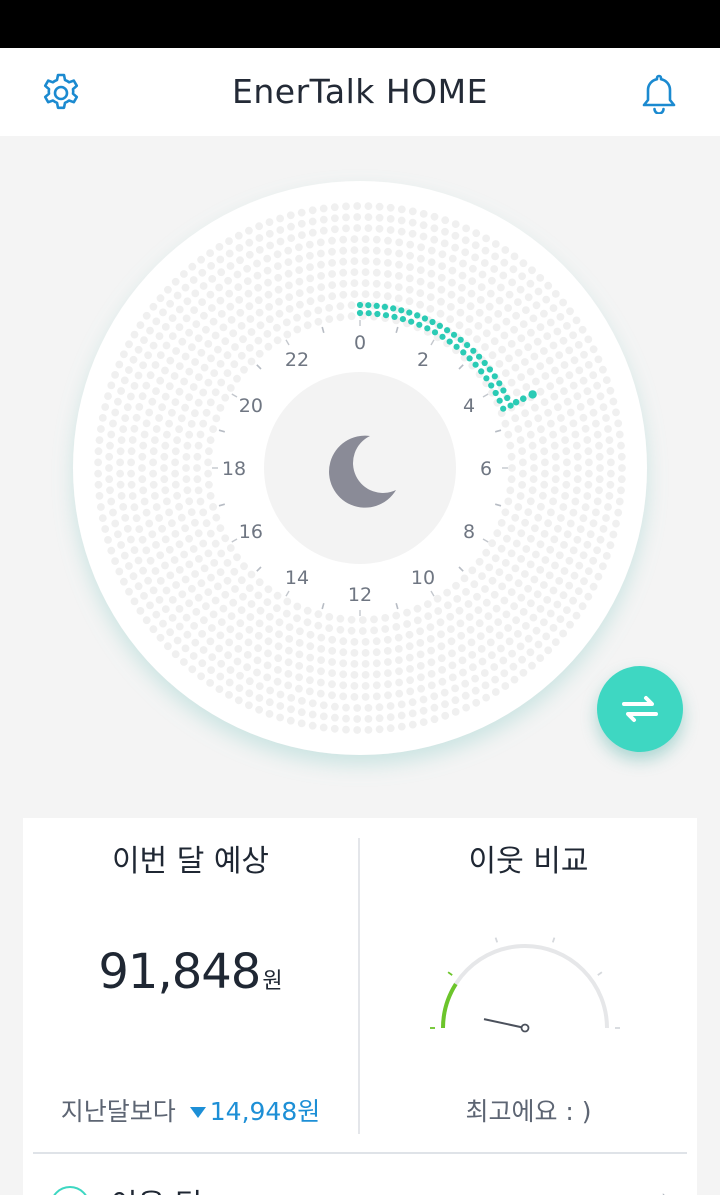 The height and width of the screenshot is (1195, 720). I want to click on down-arrow-icon, so click(197, 1112).